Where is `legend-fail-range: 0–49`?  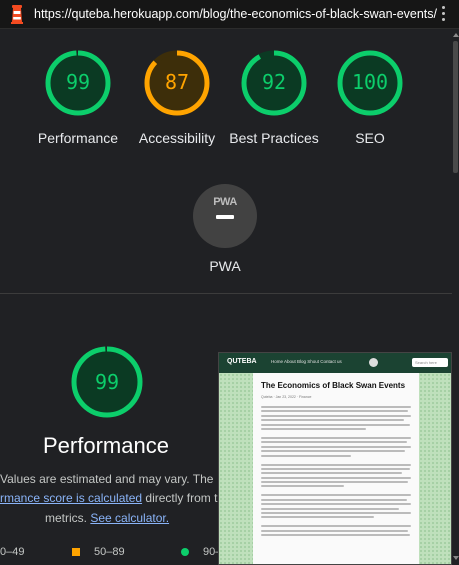 legend-fail-range: 0–49 is located at coordinates (12, 552).